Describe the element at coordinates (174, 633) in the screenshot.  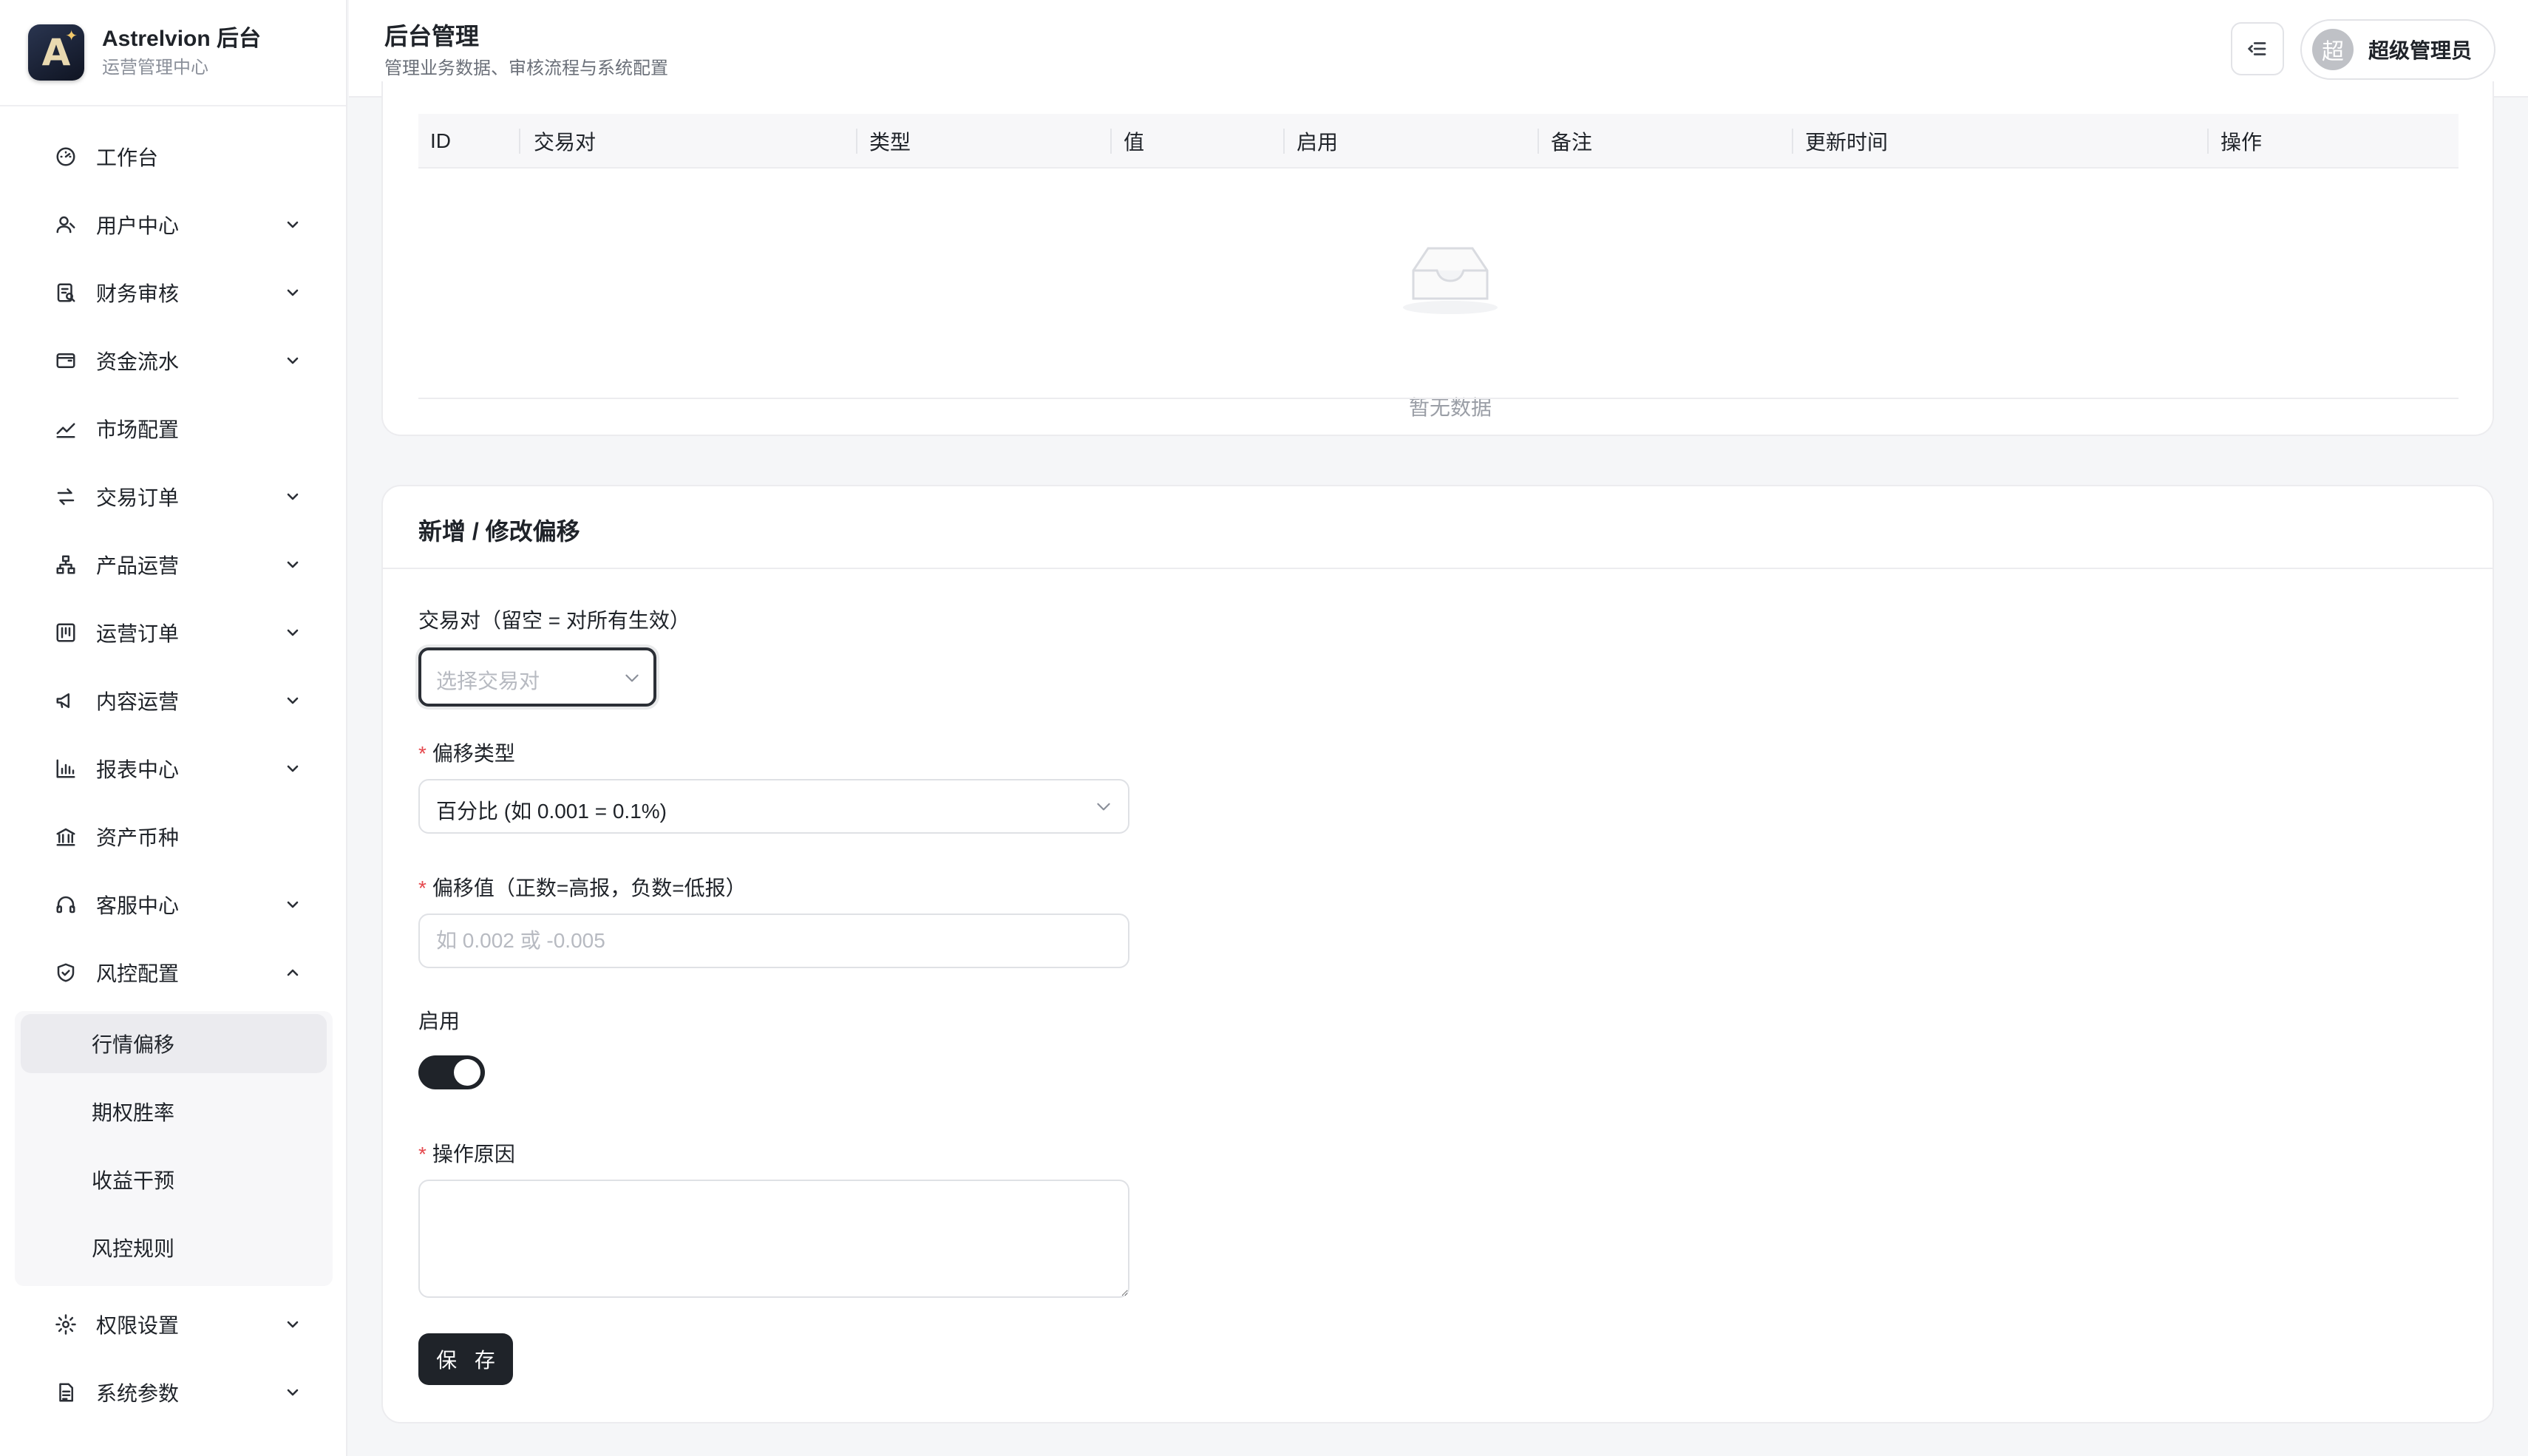
I see `sidebar-item-ops-orders: 运营订单` at that location.